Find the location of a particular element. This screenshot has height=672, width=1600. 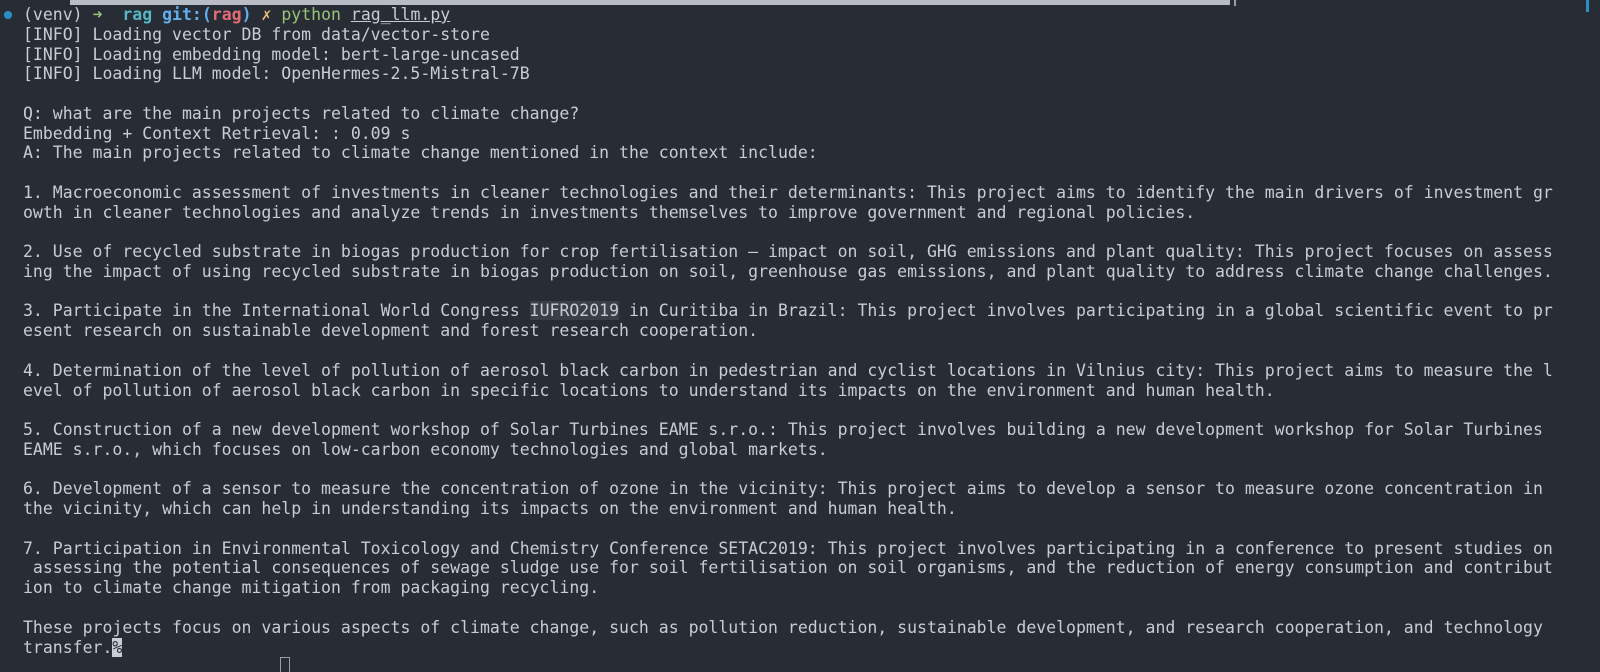

prompt-arrow-icon: ➜ is located at coordinates (97, 14).